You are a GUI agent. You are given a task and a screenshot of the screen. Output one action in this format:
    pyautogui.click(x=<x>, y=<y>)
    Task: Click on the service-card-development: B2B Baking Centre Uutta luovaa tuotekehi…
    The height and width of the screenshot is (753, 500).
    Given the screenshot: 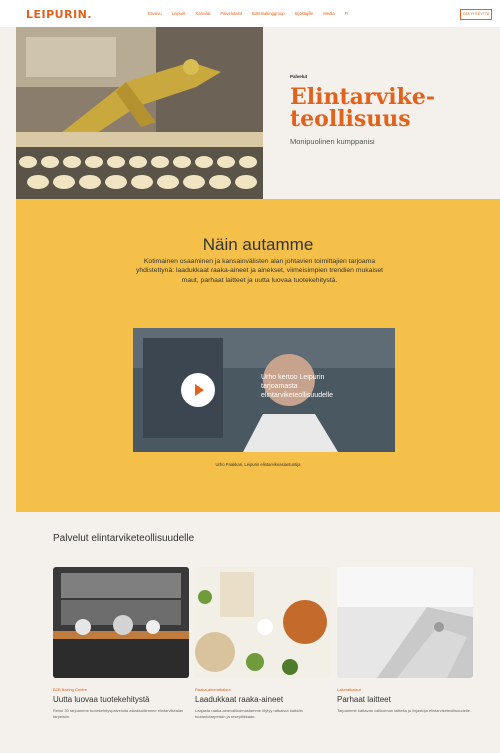 What is the action you would take?
    pyautogui.click(x=121, y=643)
    